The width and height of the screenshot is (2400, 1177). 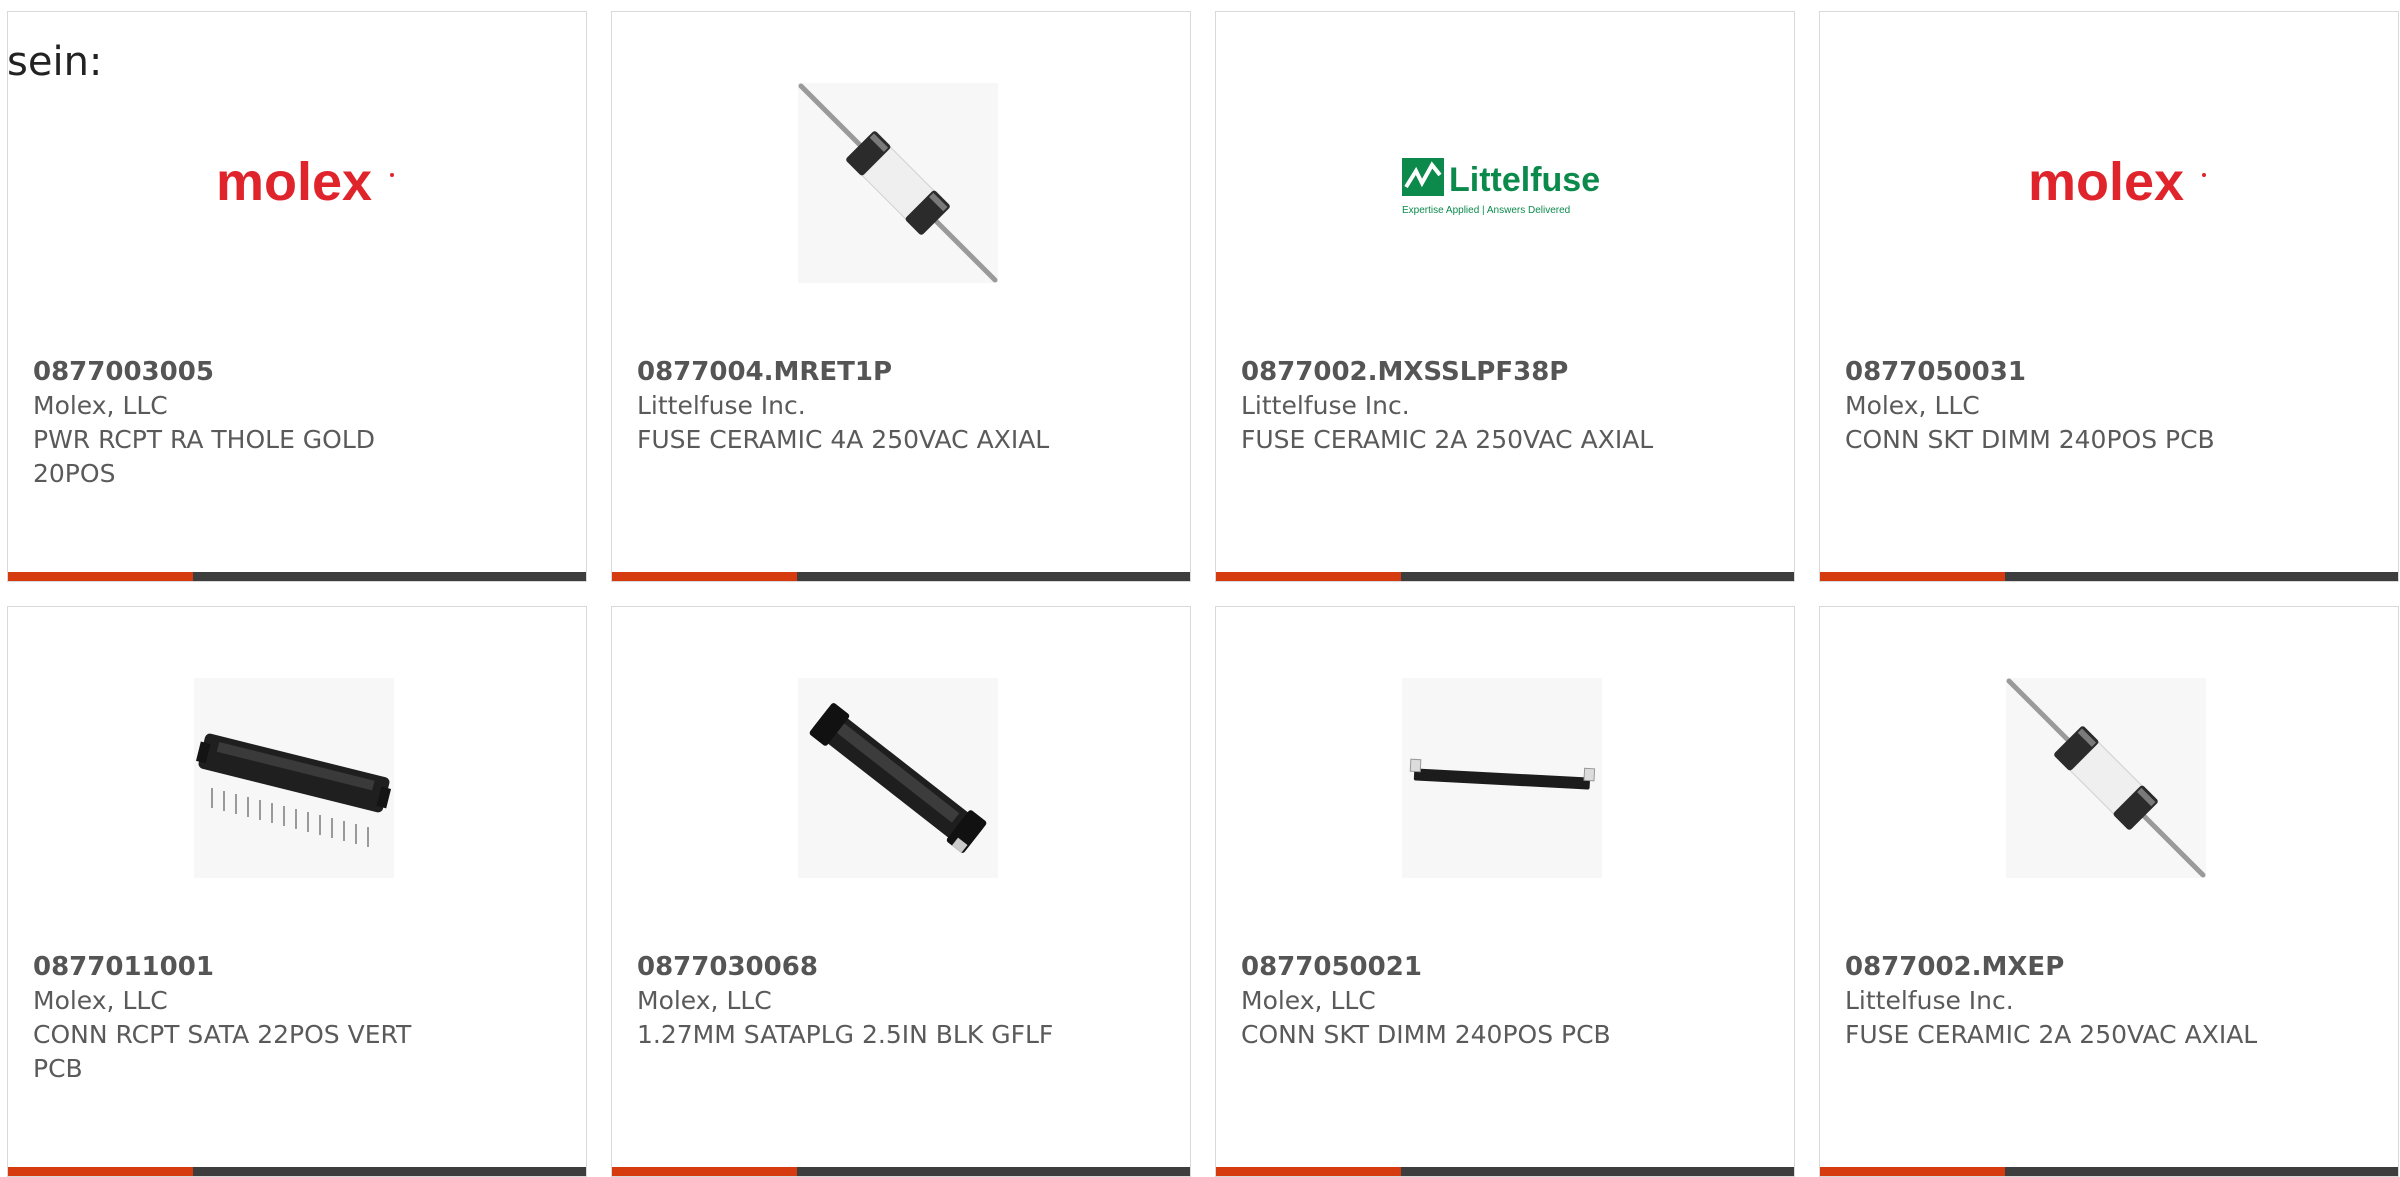 What do you see at coordinates (845, 1034) in the screenshot?
I see `description: 1.27MM SATAPLG 2.5IN BLK GFLF` at bounding box center [845, 1034].